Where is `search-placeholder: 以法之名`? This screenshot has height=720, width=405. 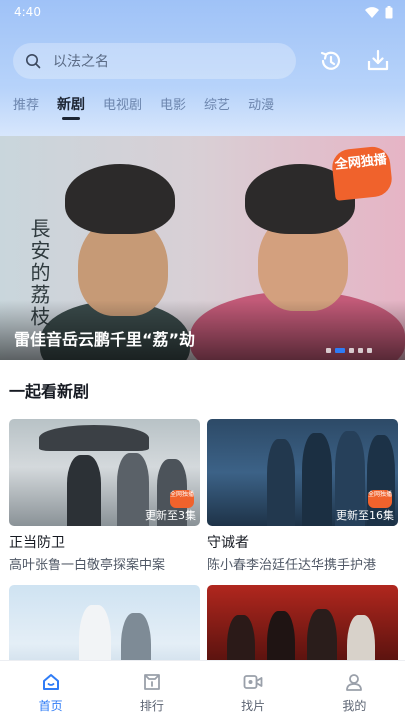 search-placeholder: 以法之名 is located at coordinates (81, 62).